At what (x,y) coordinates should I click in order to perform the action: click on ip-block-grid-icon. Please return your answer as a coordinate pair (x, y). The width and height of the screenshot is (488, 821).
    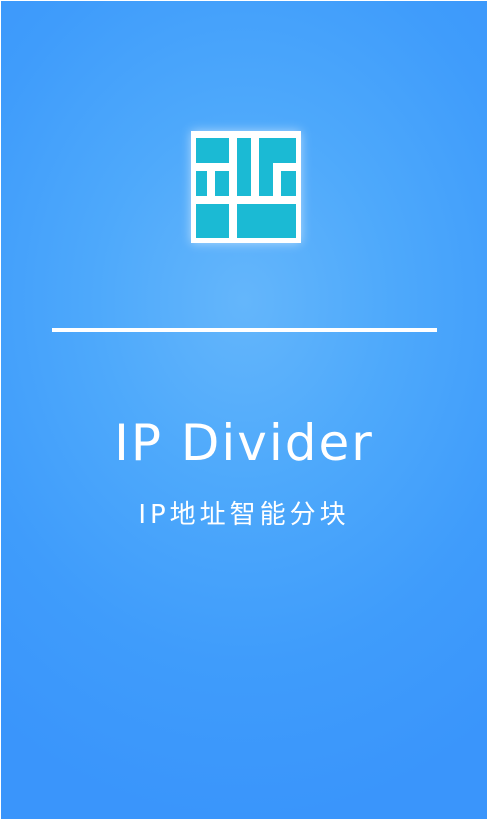
    Looking at the image, I should click on (246, 187).